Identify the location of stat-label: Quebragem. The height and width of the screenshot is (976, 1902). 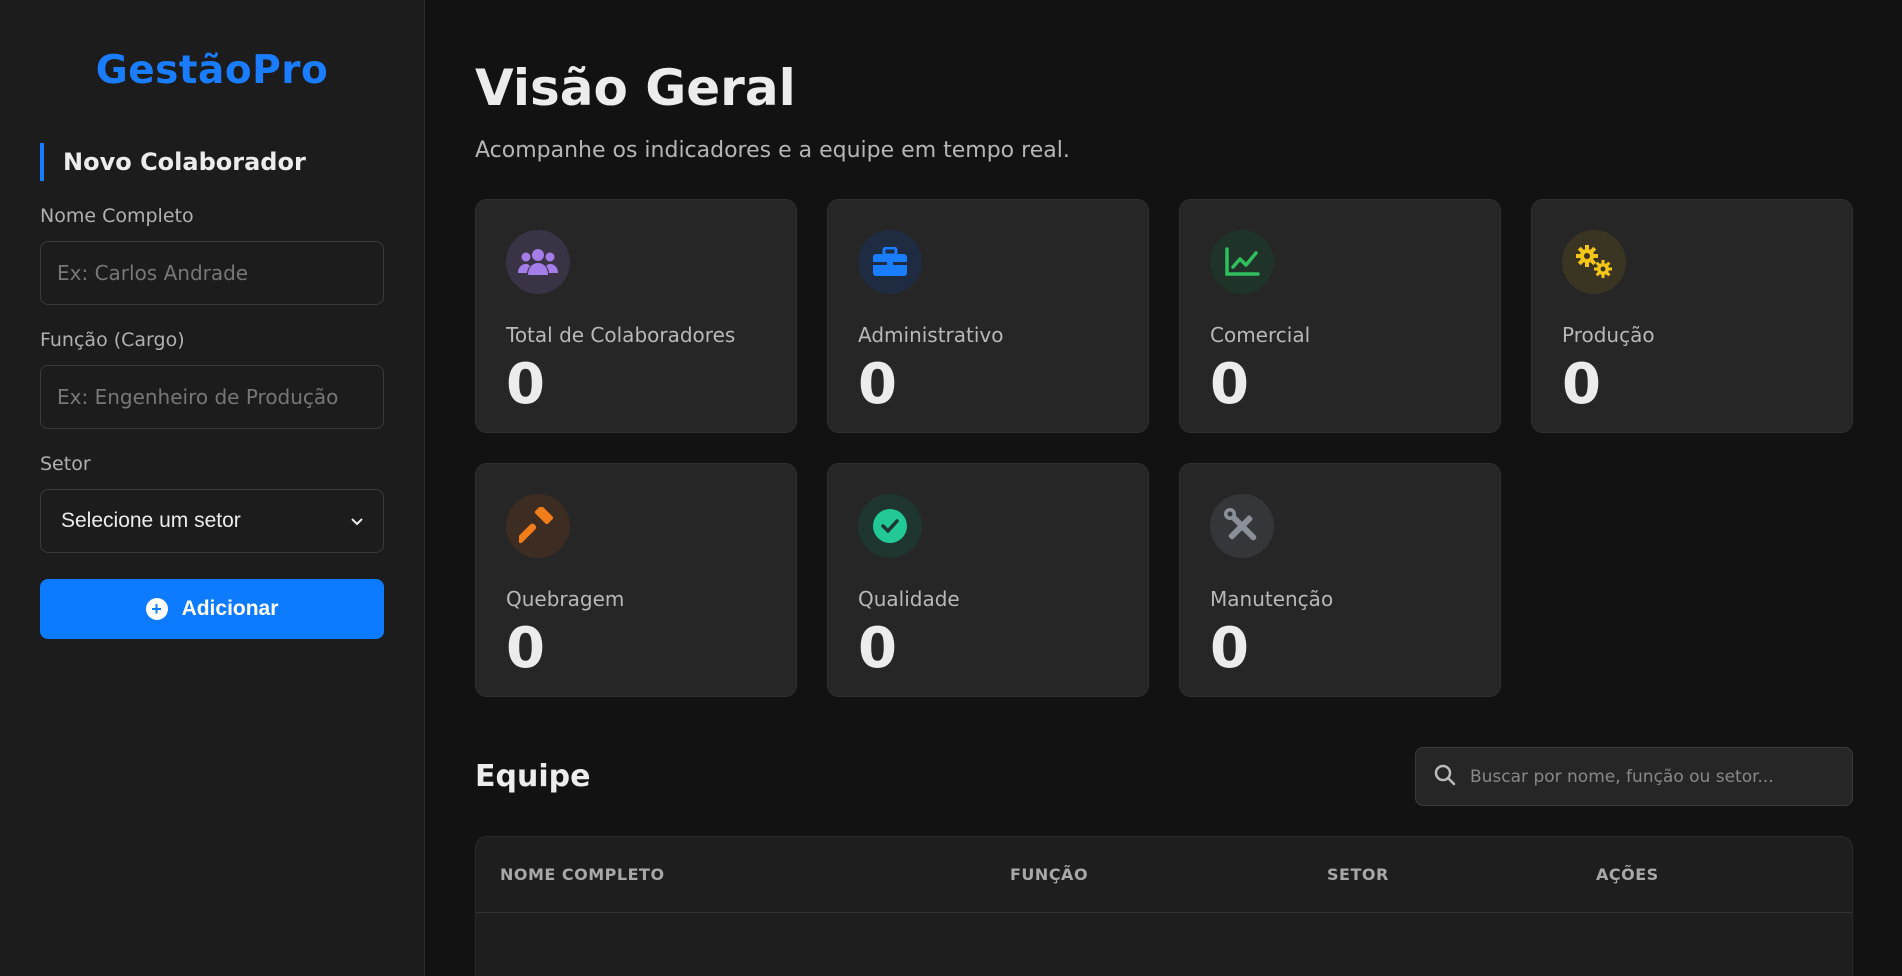
(565, 599).